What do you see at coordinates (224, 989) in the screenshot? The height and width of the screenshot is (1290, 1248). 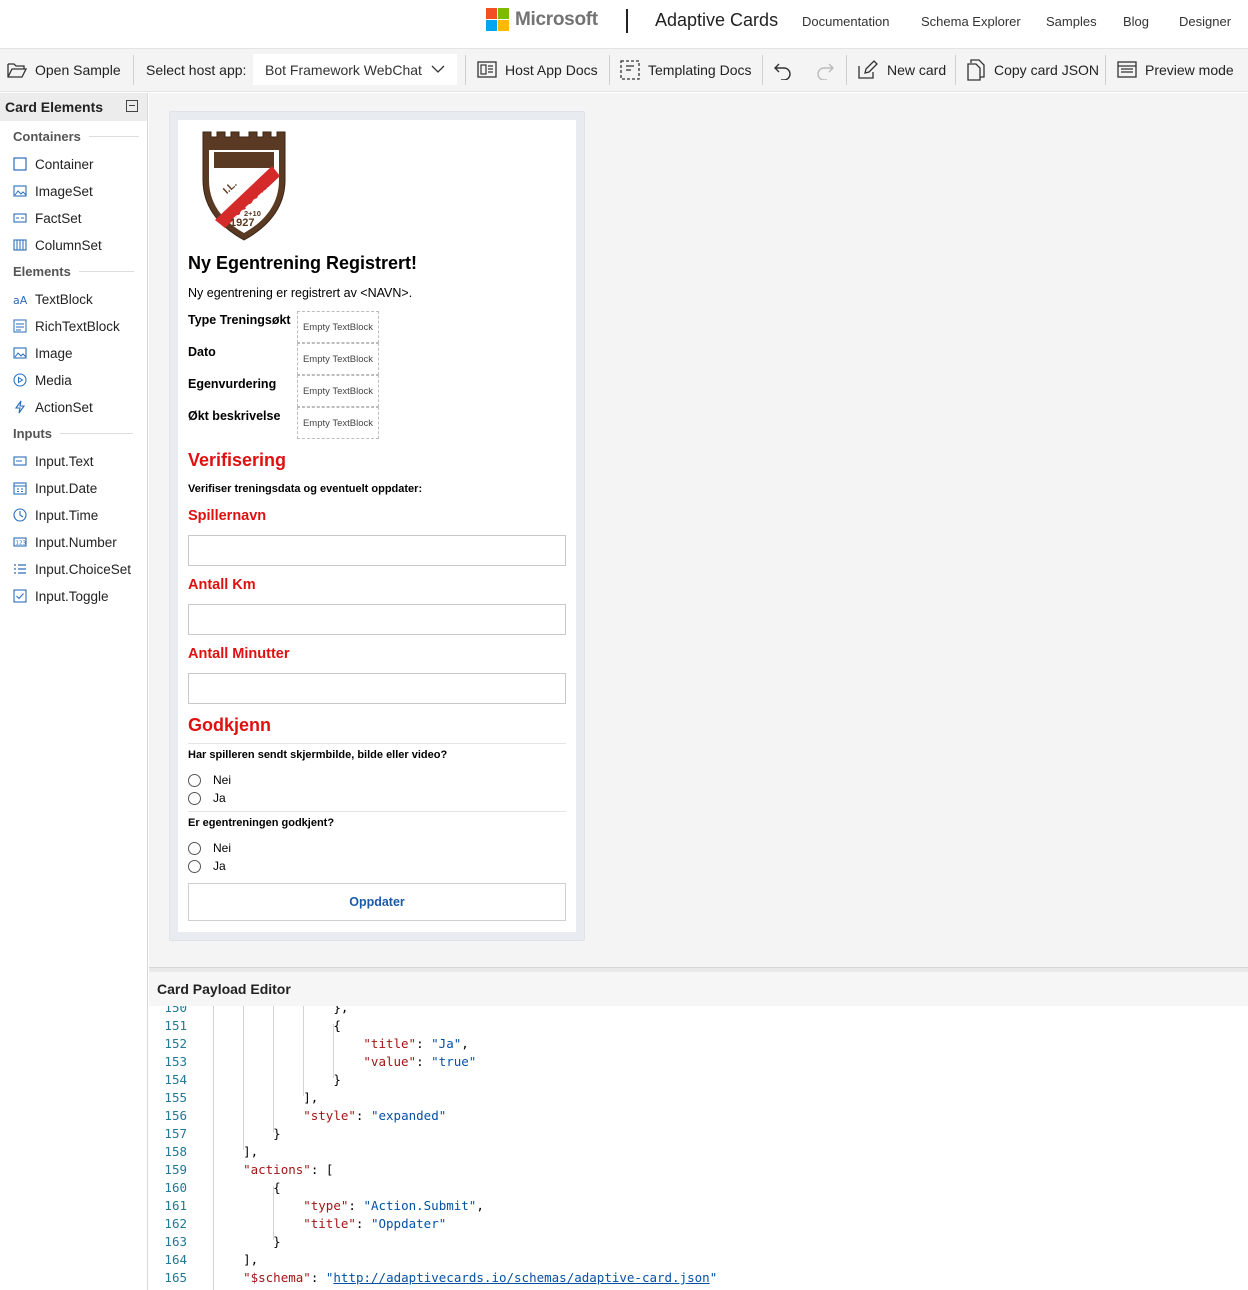 I see `payload-editor-title: Card Payload Editor` at bounding box center [224, 989].